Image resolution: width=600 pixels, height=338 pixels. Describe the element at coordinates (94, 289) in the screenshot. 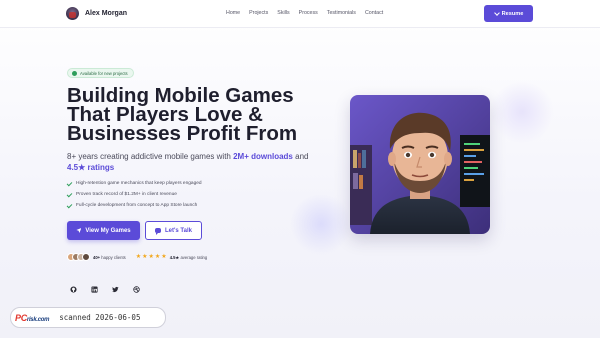

I see `linkedin-icon` at that location.